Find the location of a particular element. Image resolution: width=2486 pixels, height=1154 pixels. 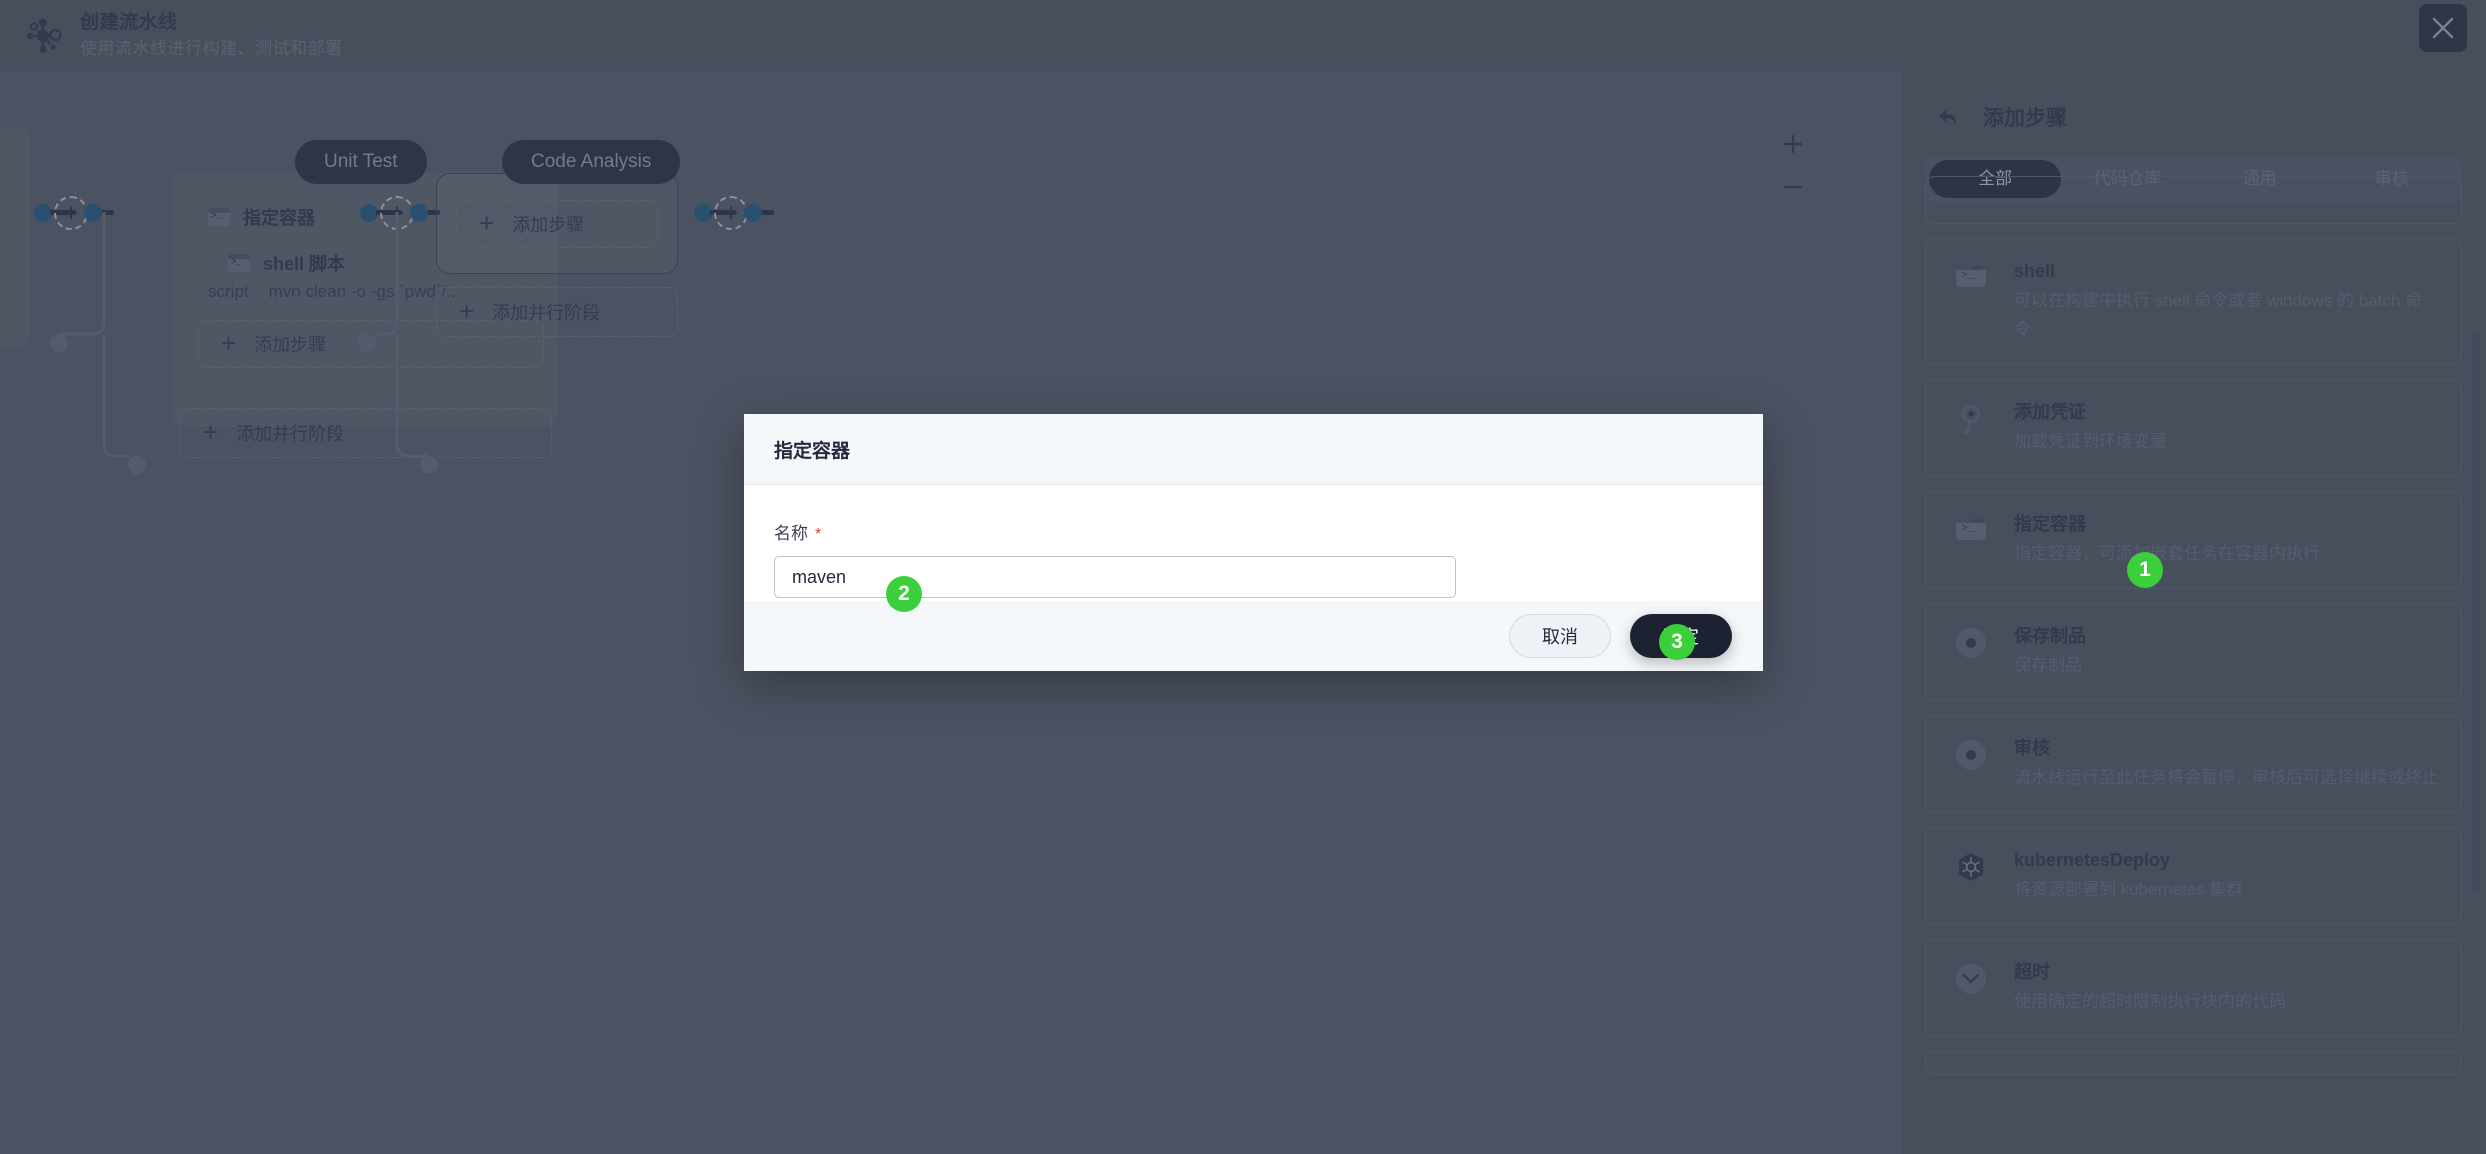

hint-badge-3: 3 is located at coordinates (1677, 642).